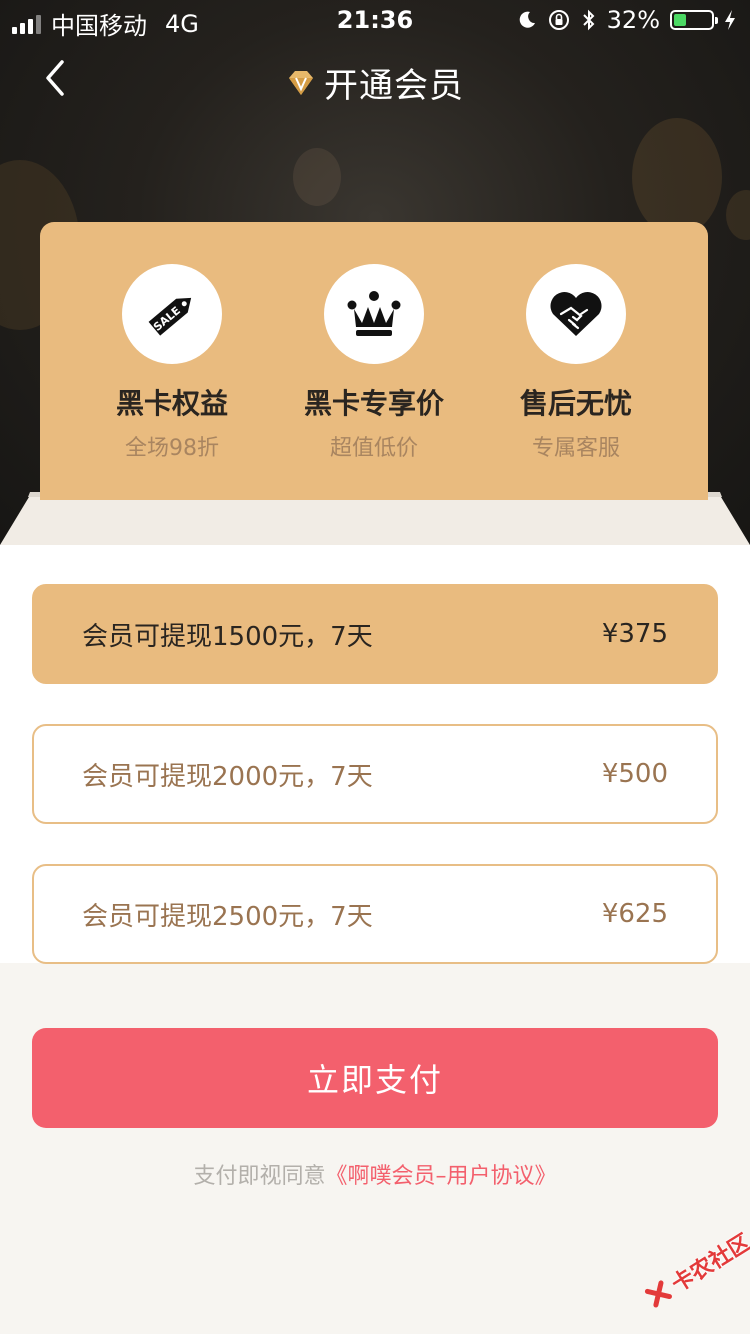 This screenshot has height=1334, width=750. I want to click on plan-price: ¥625, so click(634, 914).